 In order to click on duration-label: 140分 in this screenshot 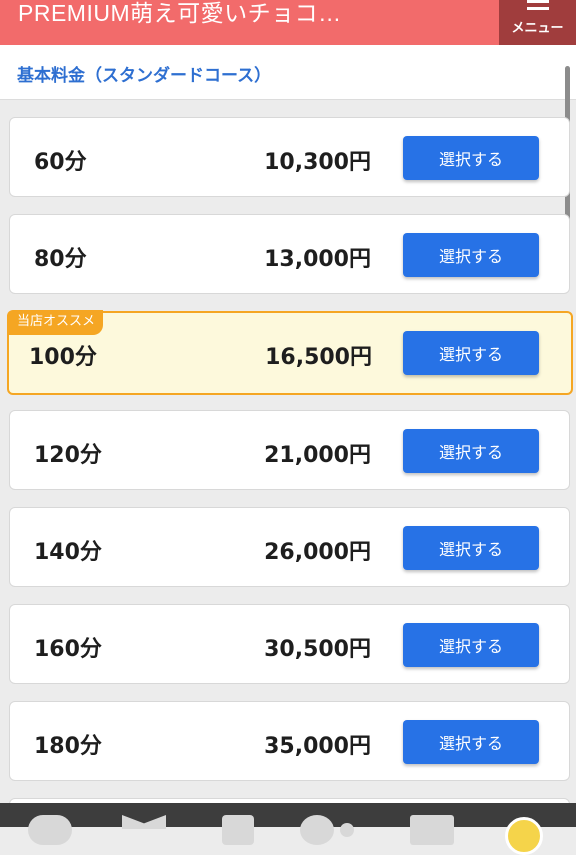, I will do `click(68, 552)`.